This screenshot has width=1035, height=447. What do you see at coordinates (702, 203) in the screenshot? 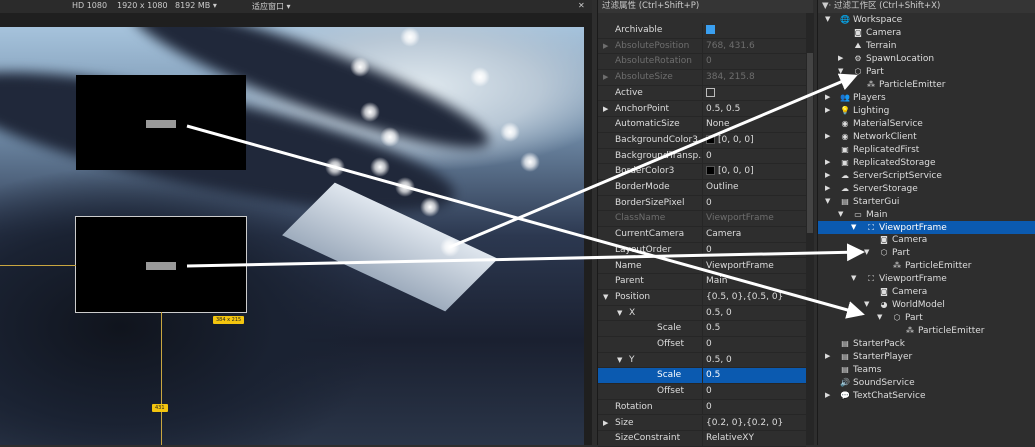
I see `property-row: BorderSizePixel 0` at bounding box center [702, 203].